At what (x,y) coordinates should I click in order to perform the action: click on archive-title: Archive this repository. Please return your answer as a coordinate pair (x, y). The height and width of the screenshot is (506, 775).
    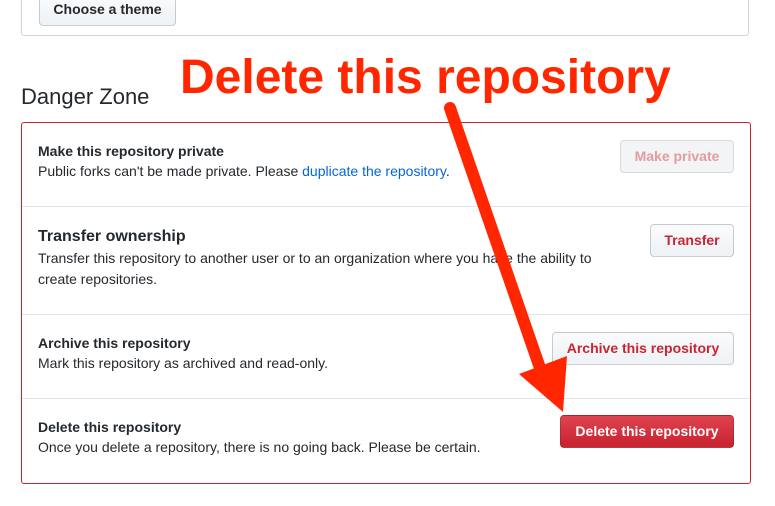
    Looking at the image, I should click on (114, 343).